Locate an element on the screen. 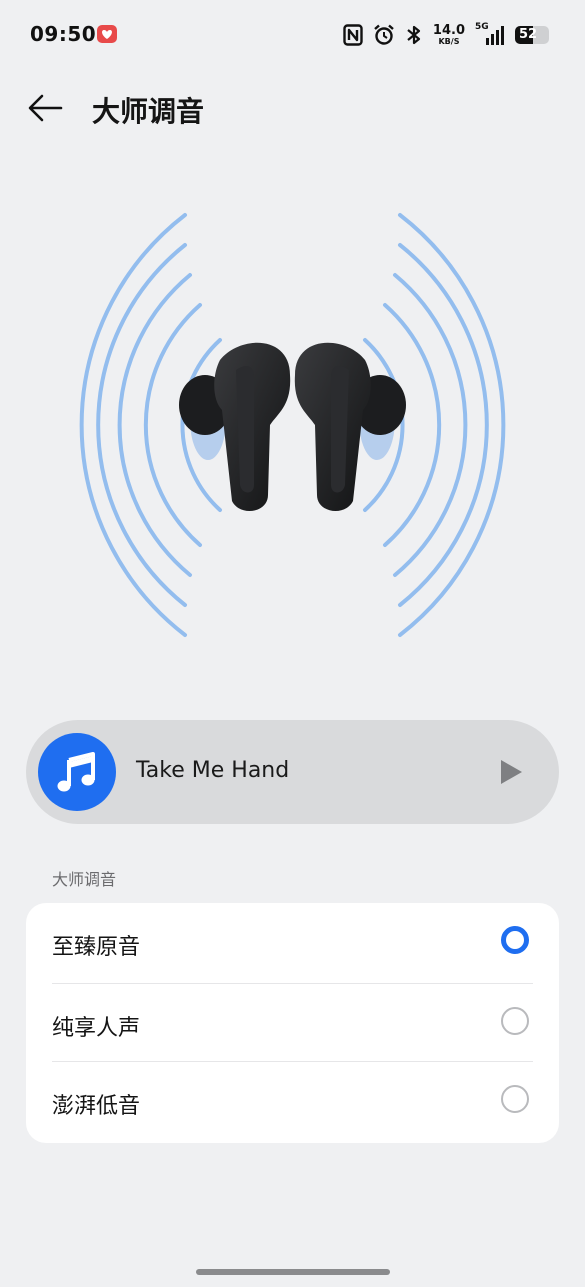  signal-icon is located at coordinates (495, 35).